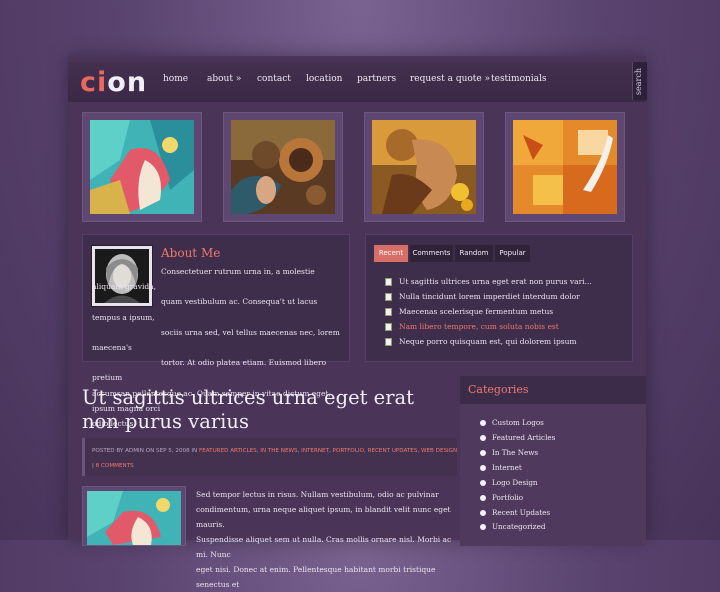 The image size is (720, 592). I want to click on tab-popular: Popular, so click(512, 253).